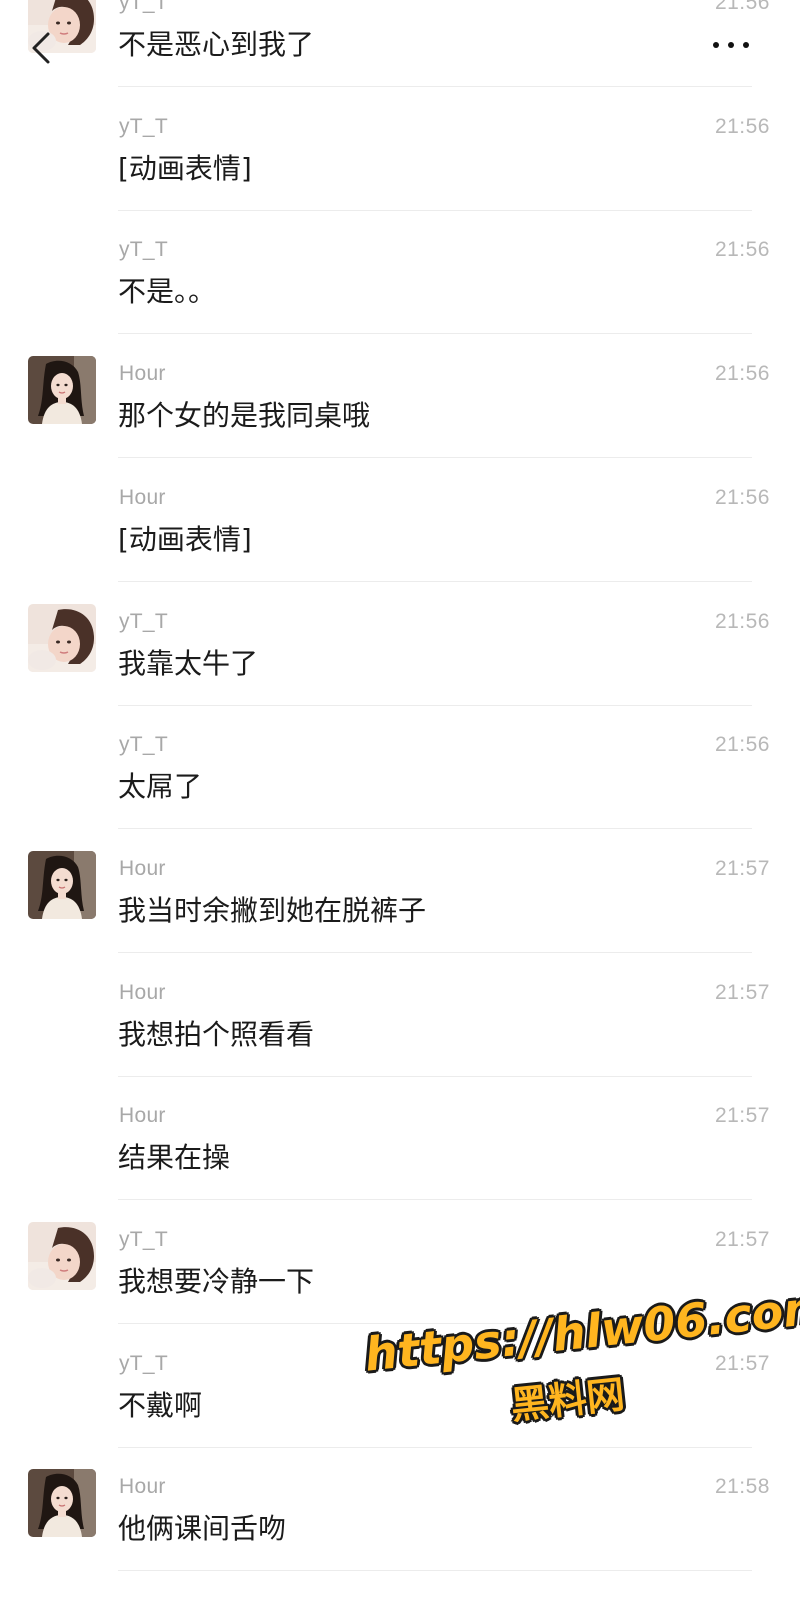  What do you see at coordinates (167, 291) in the screenshot?
I see `message-text: 不是。。` at bounding box center [167, 291].